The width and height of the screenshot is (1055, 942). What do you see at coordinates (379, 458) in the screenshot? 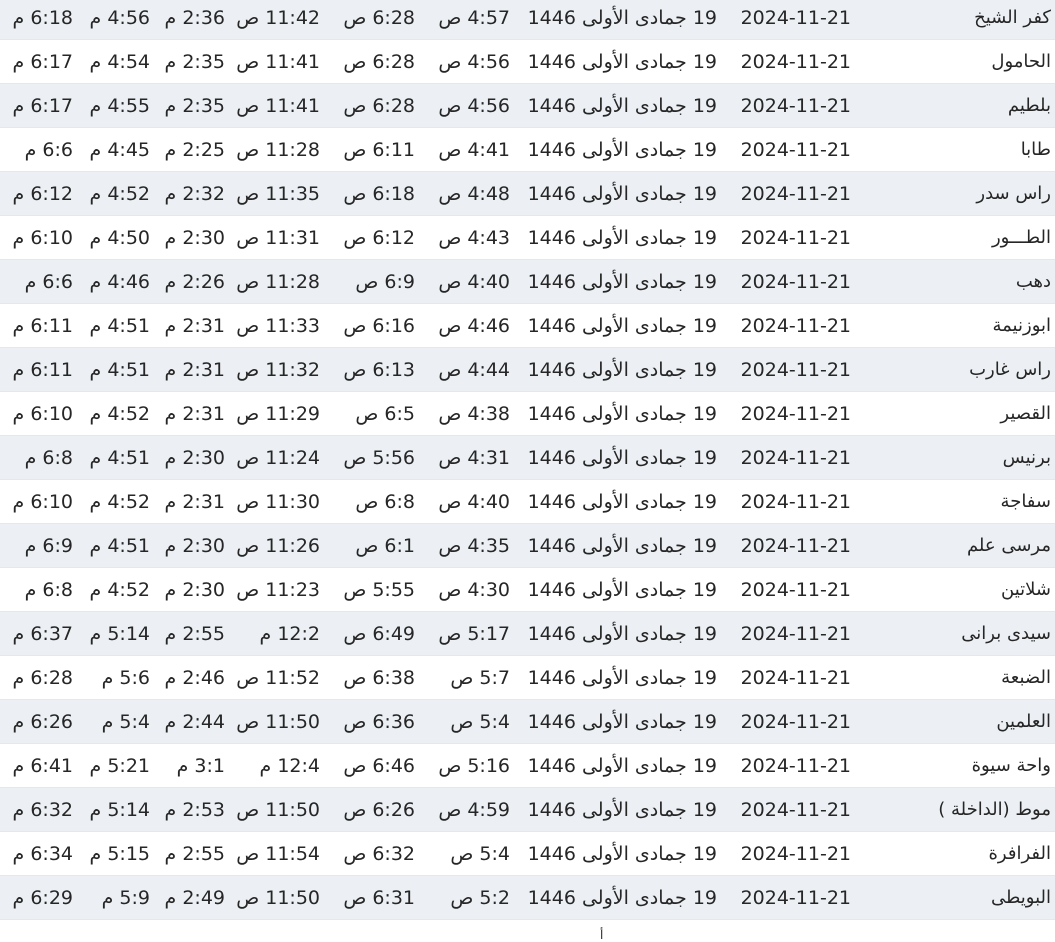
I see `sunrise-time-cell: 5:56 ص` at bounding box center [379, 458].